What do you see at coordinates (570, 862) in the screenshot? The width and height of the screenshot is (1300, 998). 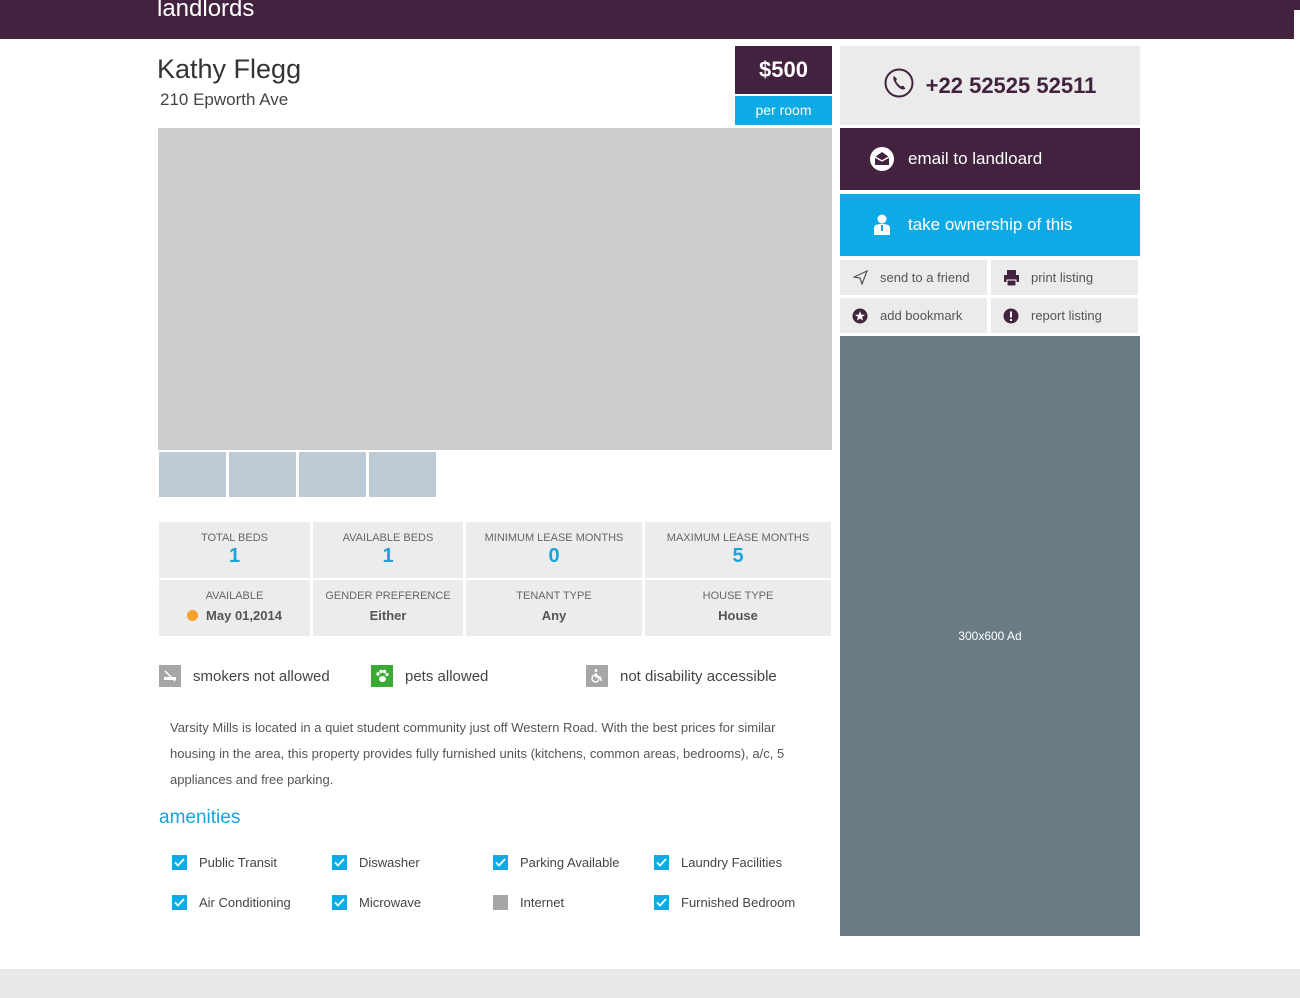 I see `amenity-label: Parking Available` at bounding box center [570, 862].